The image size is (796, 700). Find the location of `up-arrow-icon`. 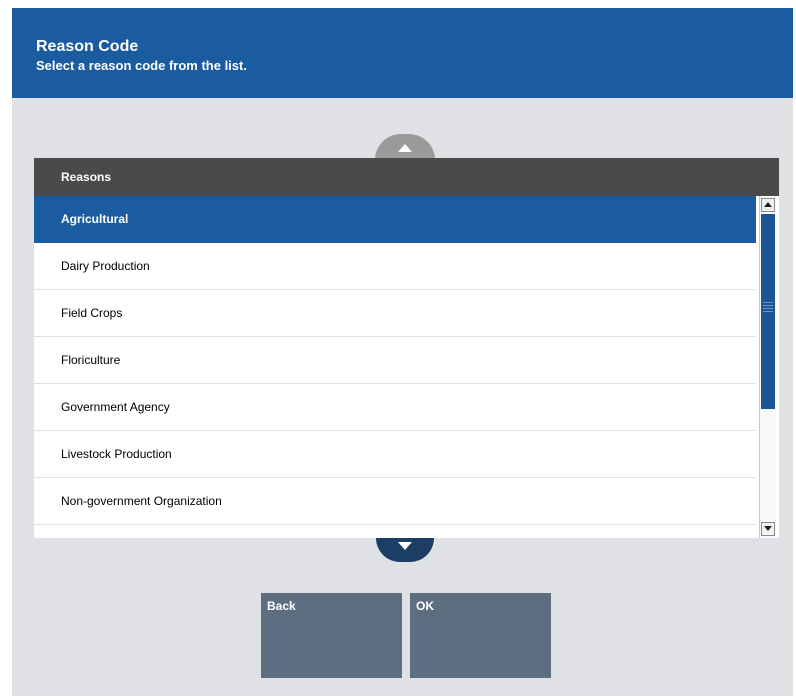

up-arrow-icon is located at coordinates (405, 148).